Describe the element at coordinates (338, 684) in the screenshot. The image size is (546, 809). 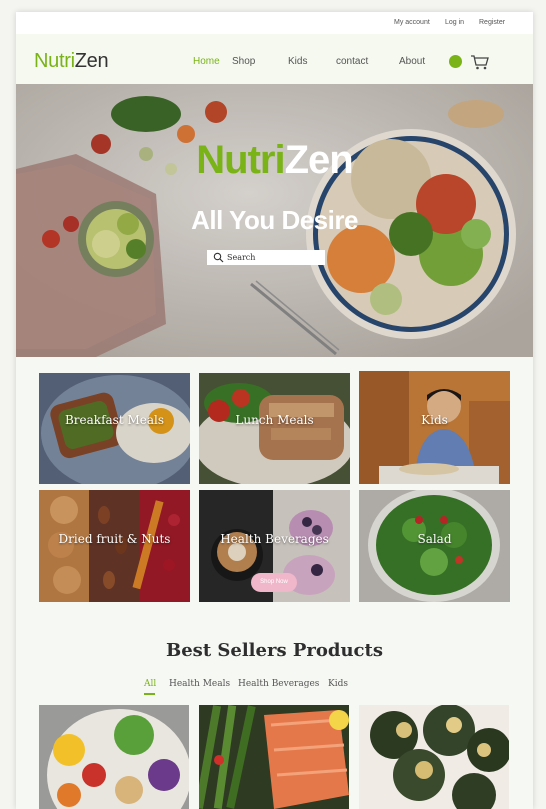
I see `filter-tab-kids: Kids` at that location.